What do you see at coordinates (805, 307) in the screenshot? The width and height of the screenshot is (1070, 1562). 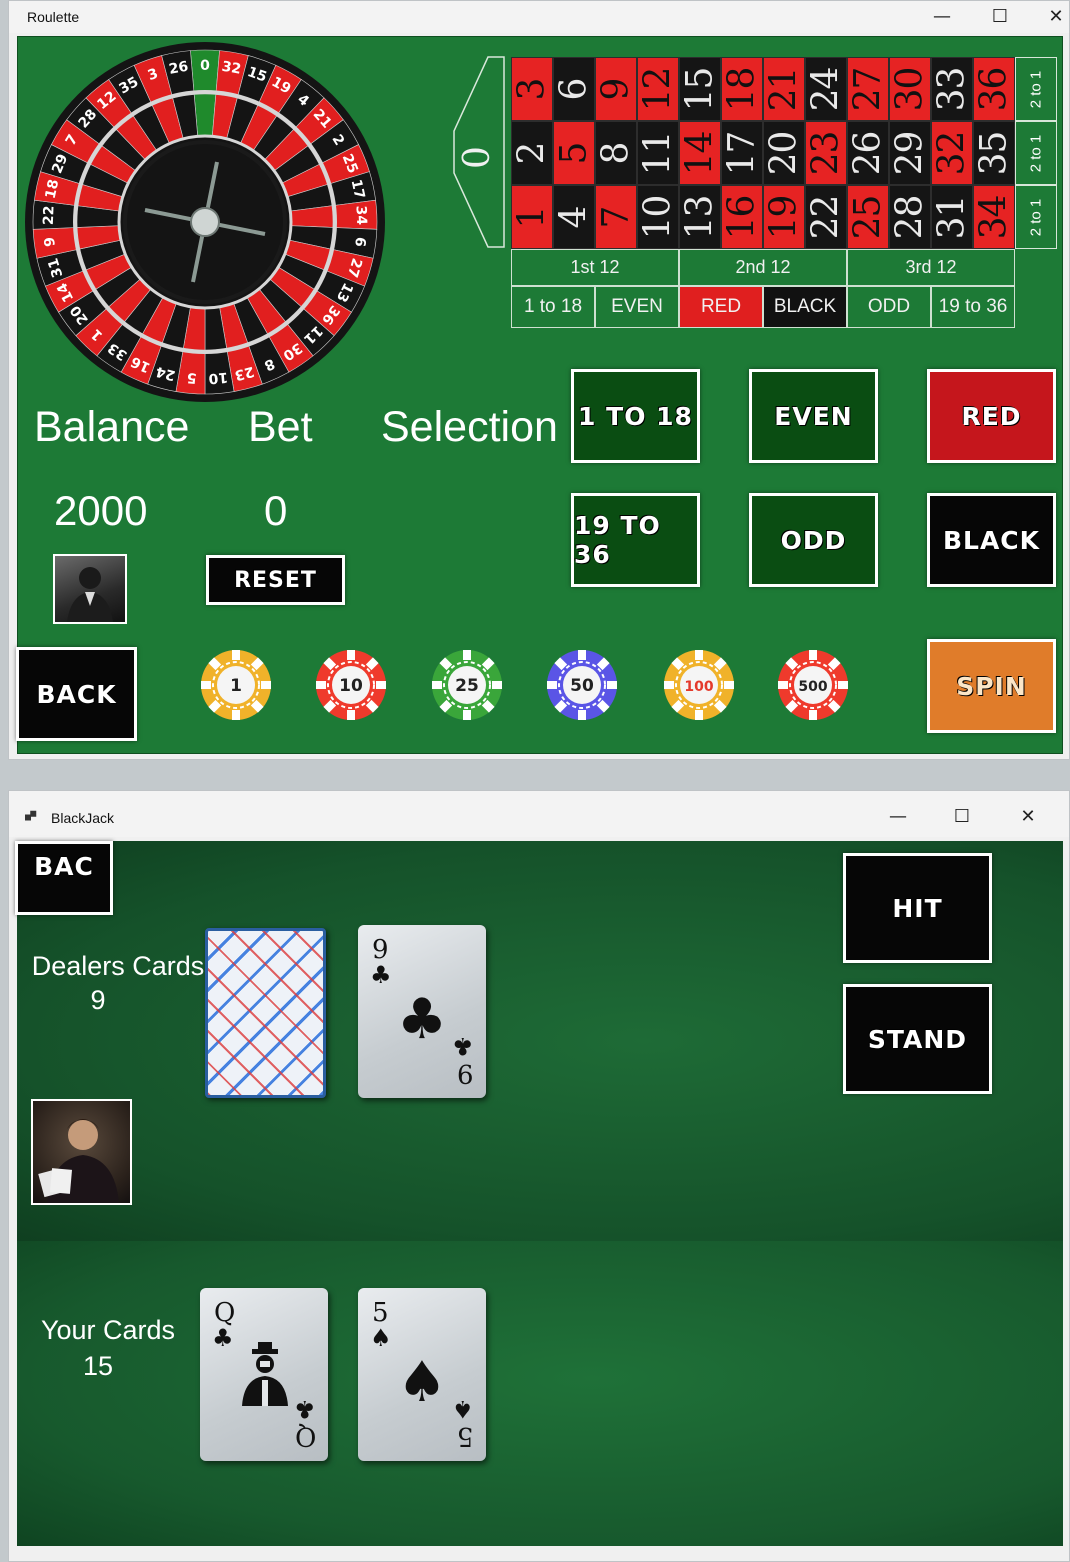 I see `outside-bet-cell: BLACK` at bounding box center [805, 307].